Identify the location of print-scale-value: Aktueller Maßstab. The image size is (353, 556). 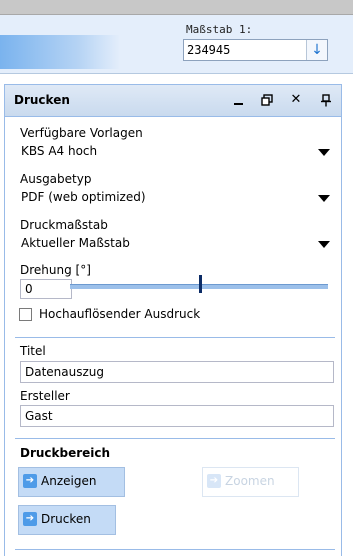
(75, 243).